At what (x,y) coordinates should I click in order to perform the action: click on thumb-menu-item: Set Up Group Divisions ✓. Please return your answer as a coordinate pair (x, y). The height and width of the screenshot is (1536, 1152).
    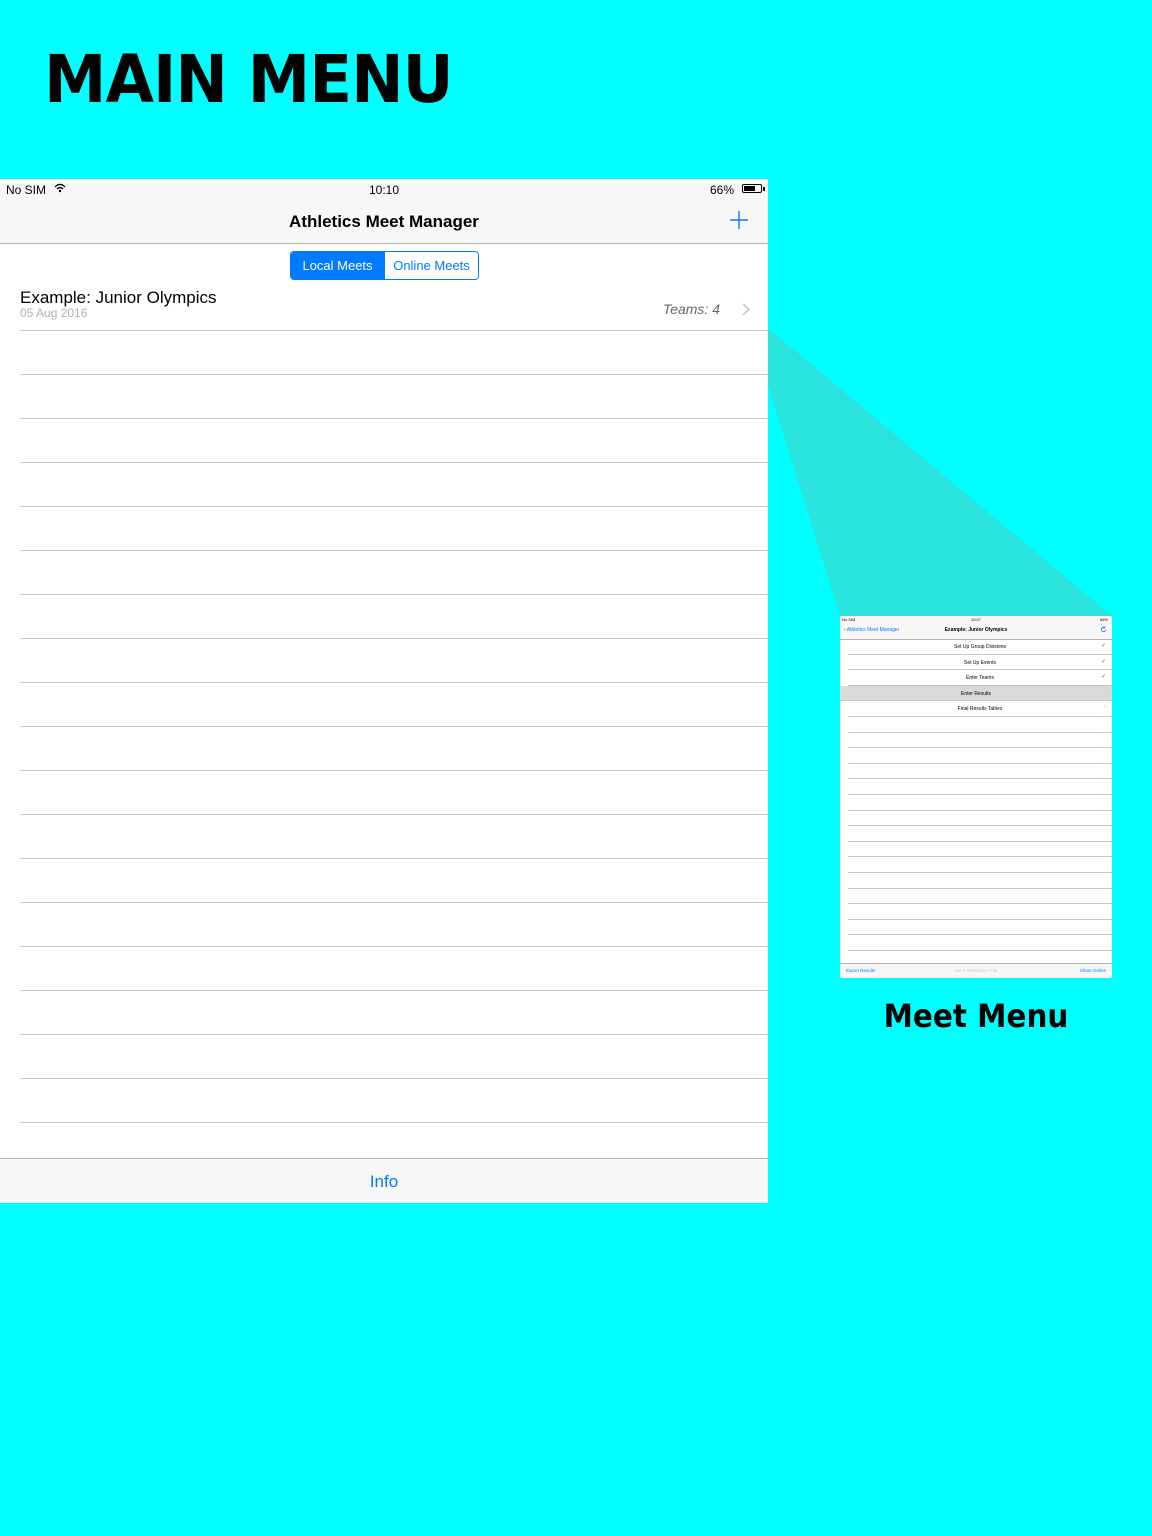
    Looking at the image, I should click on (980, 647).